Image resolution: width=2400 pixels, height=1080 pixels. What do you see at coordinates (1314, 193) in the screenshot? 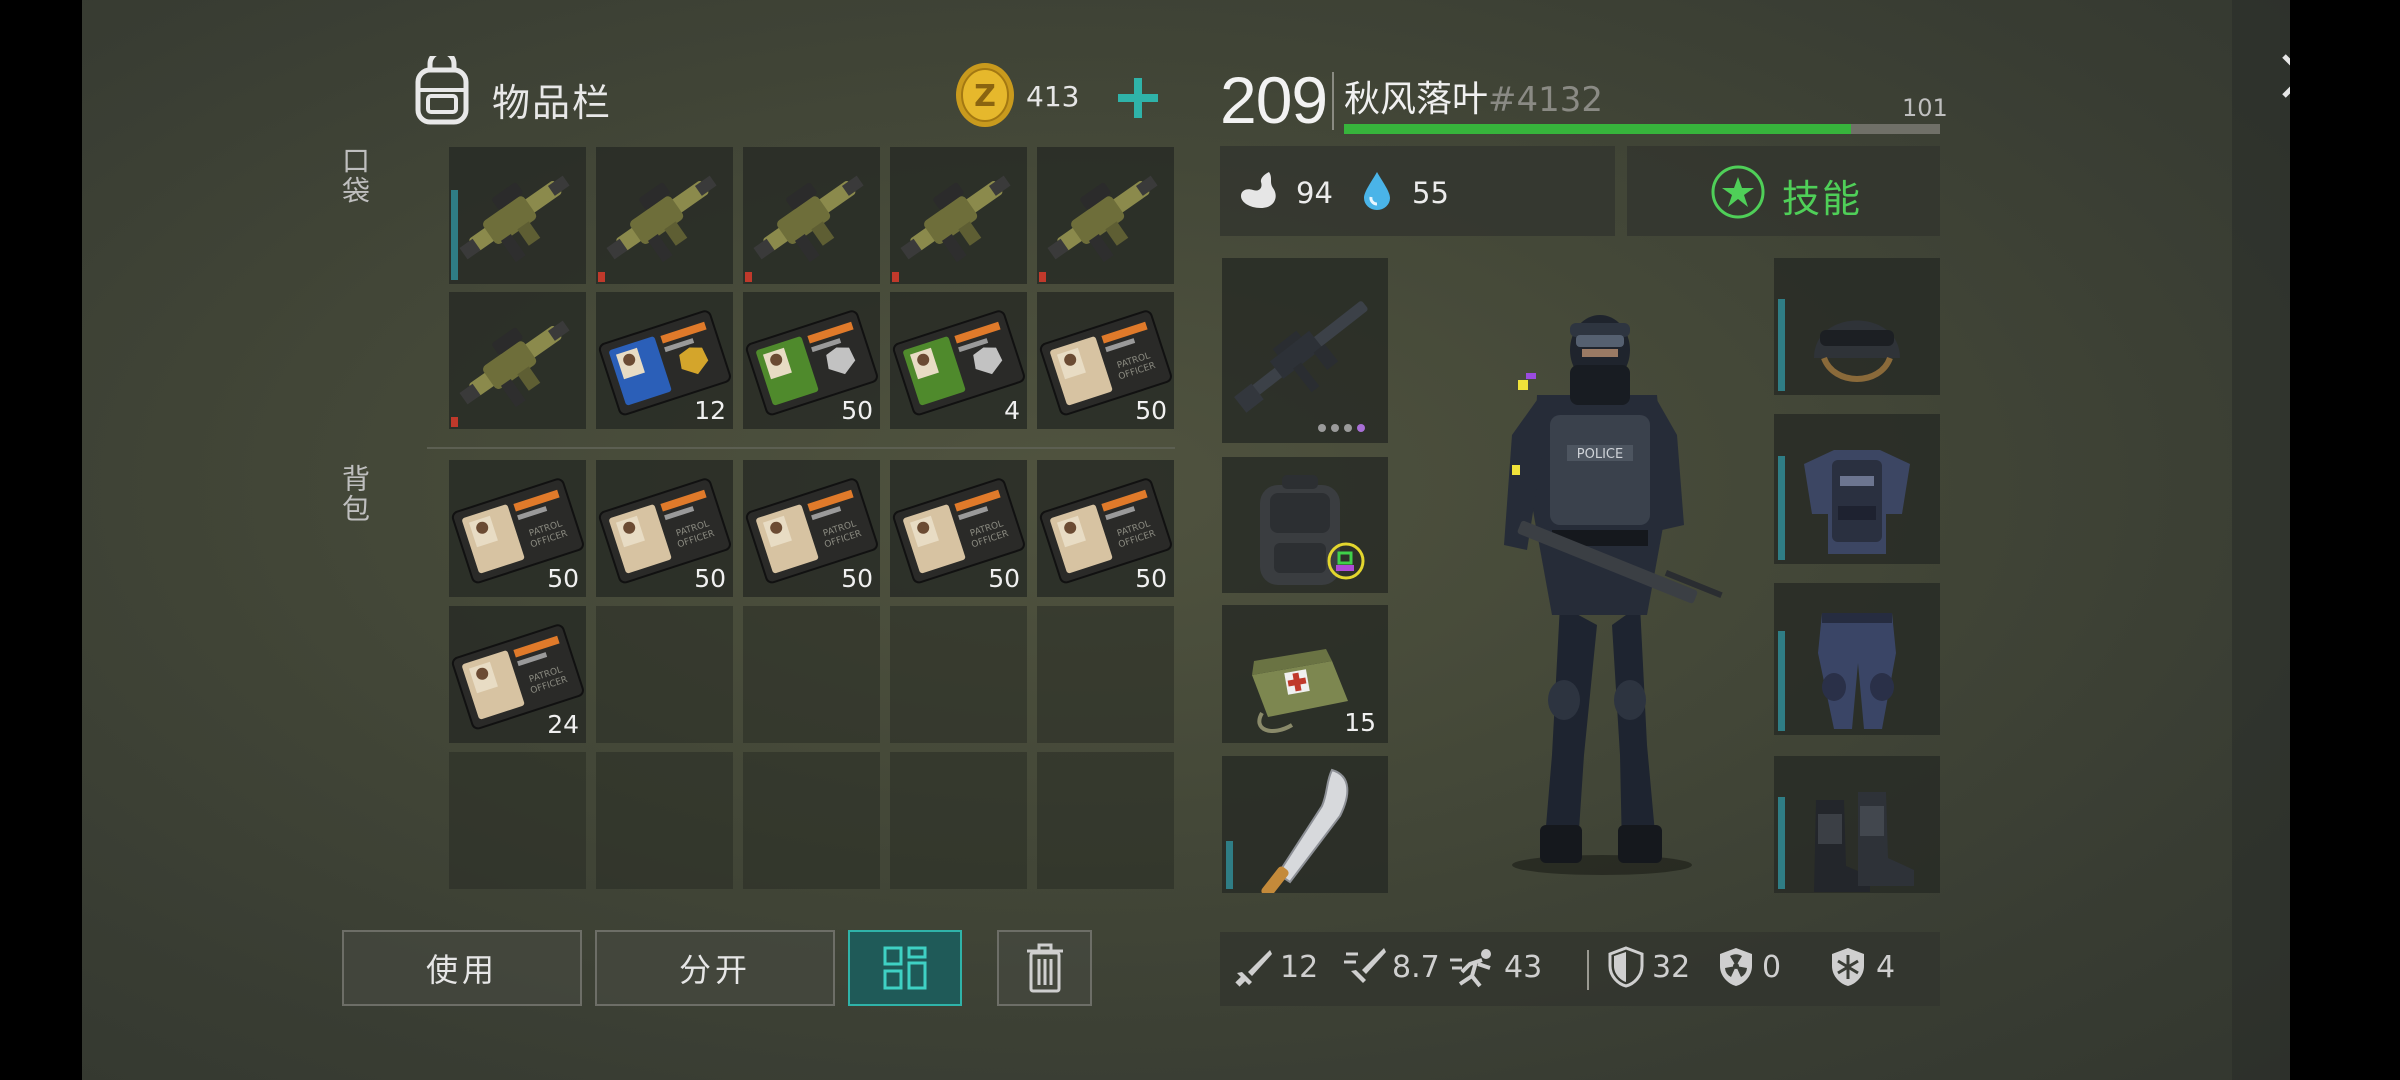
I see `food-value: 94` at bounding box center [1314, 193].